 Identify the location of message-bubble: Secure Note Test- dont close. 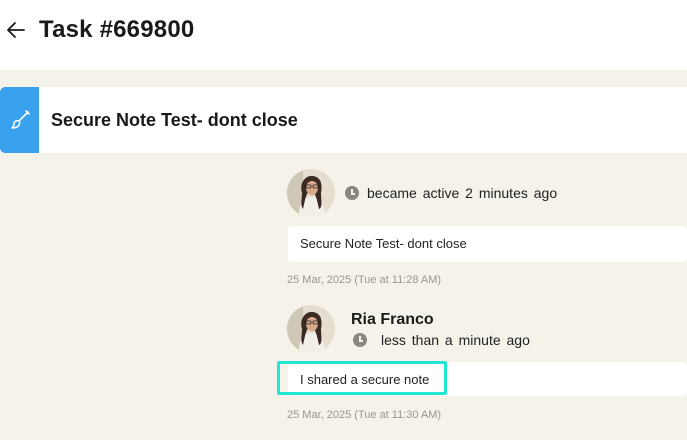
(487, 244).